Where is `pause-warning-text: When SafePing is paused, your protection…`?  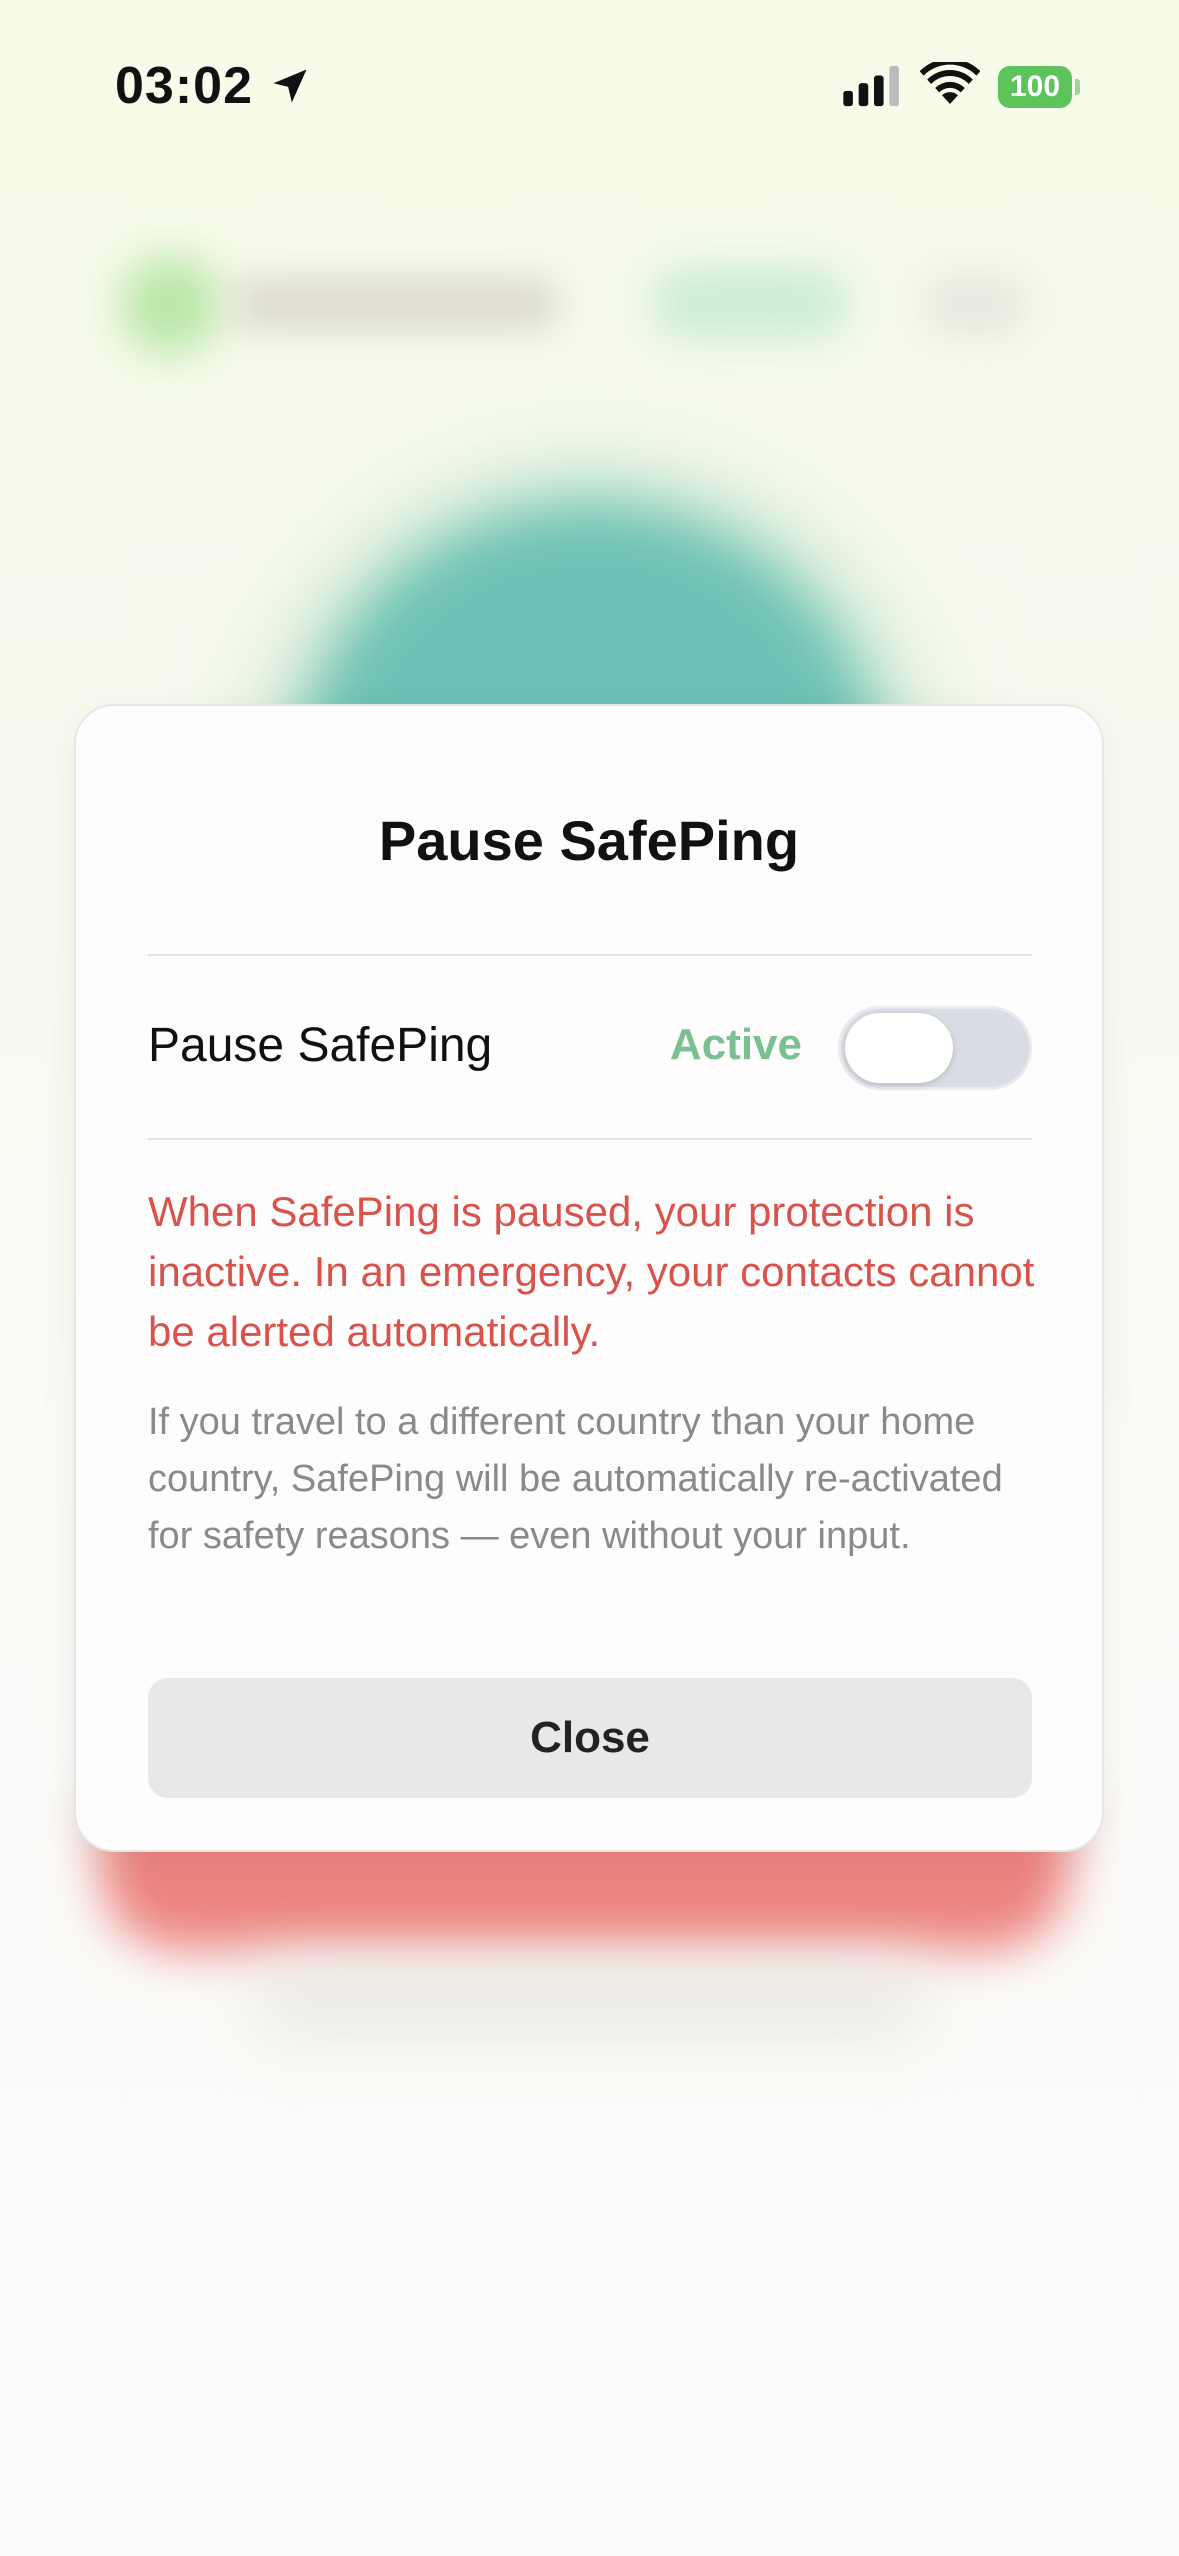
pause-warning-text: When SafePing is paused, your protection… is located at coordinates (591, 1271).